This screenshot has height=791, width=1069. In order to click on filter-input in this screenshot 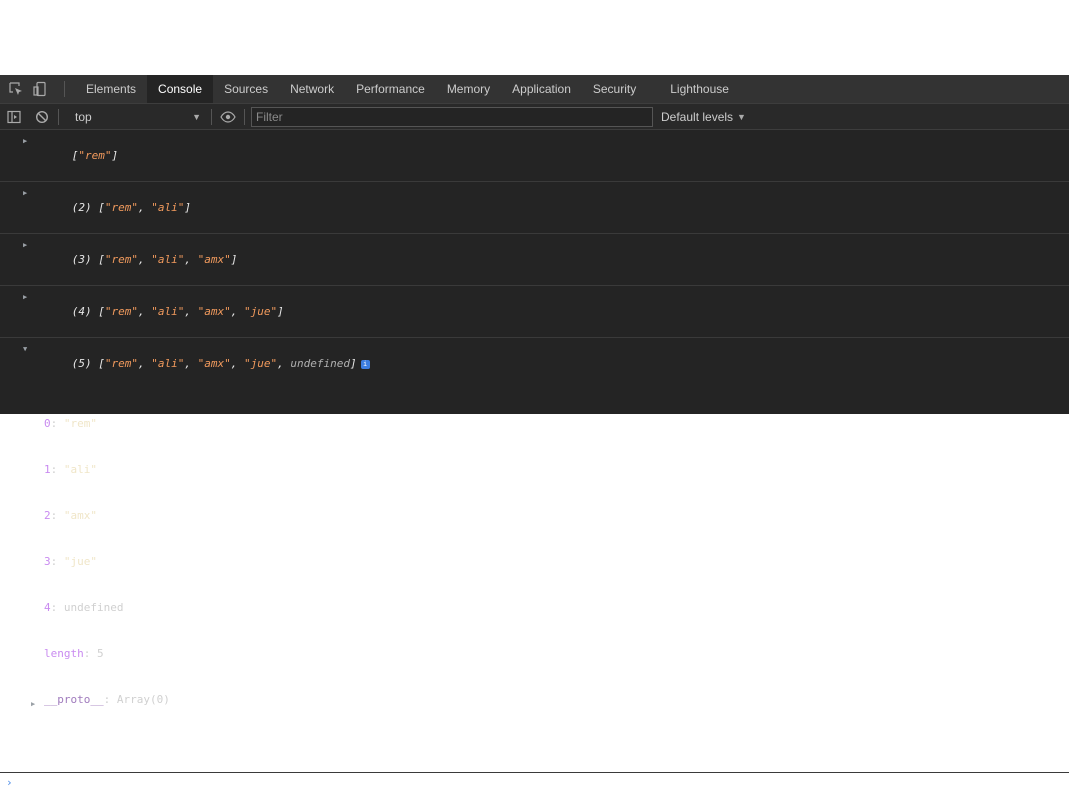, I will do `click(452, 116)`.